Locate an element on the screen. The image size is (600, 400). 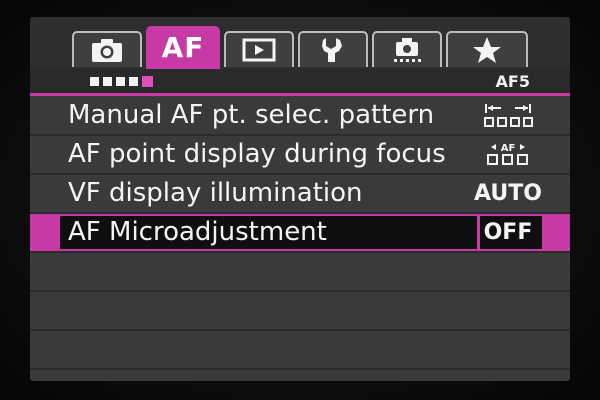
playback-icon is located at coordinates (259, 50).